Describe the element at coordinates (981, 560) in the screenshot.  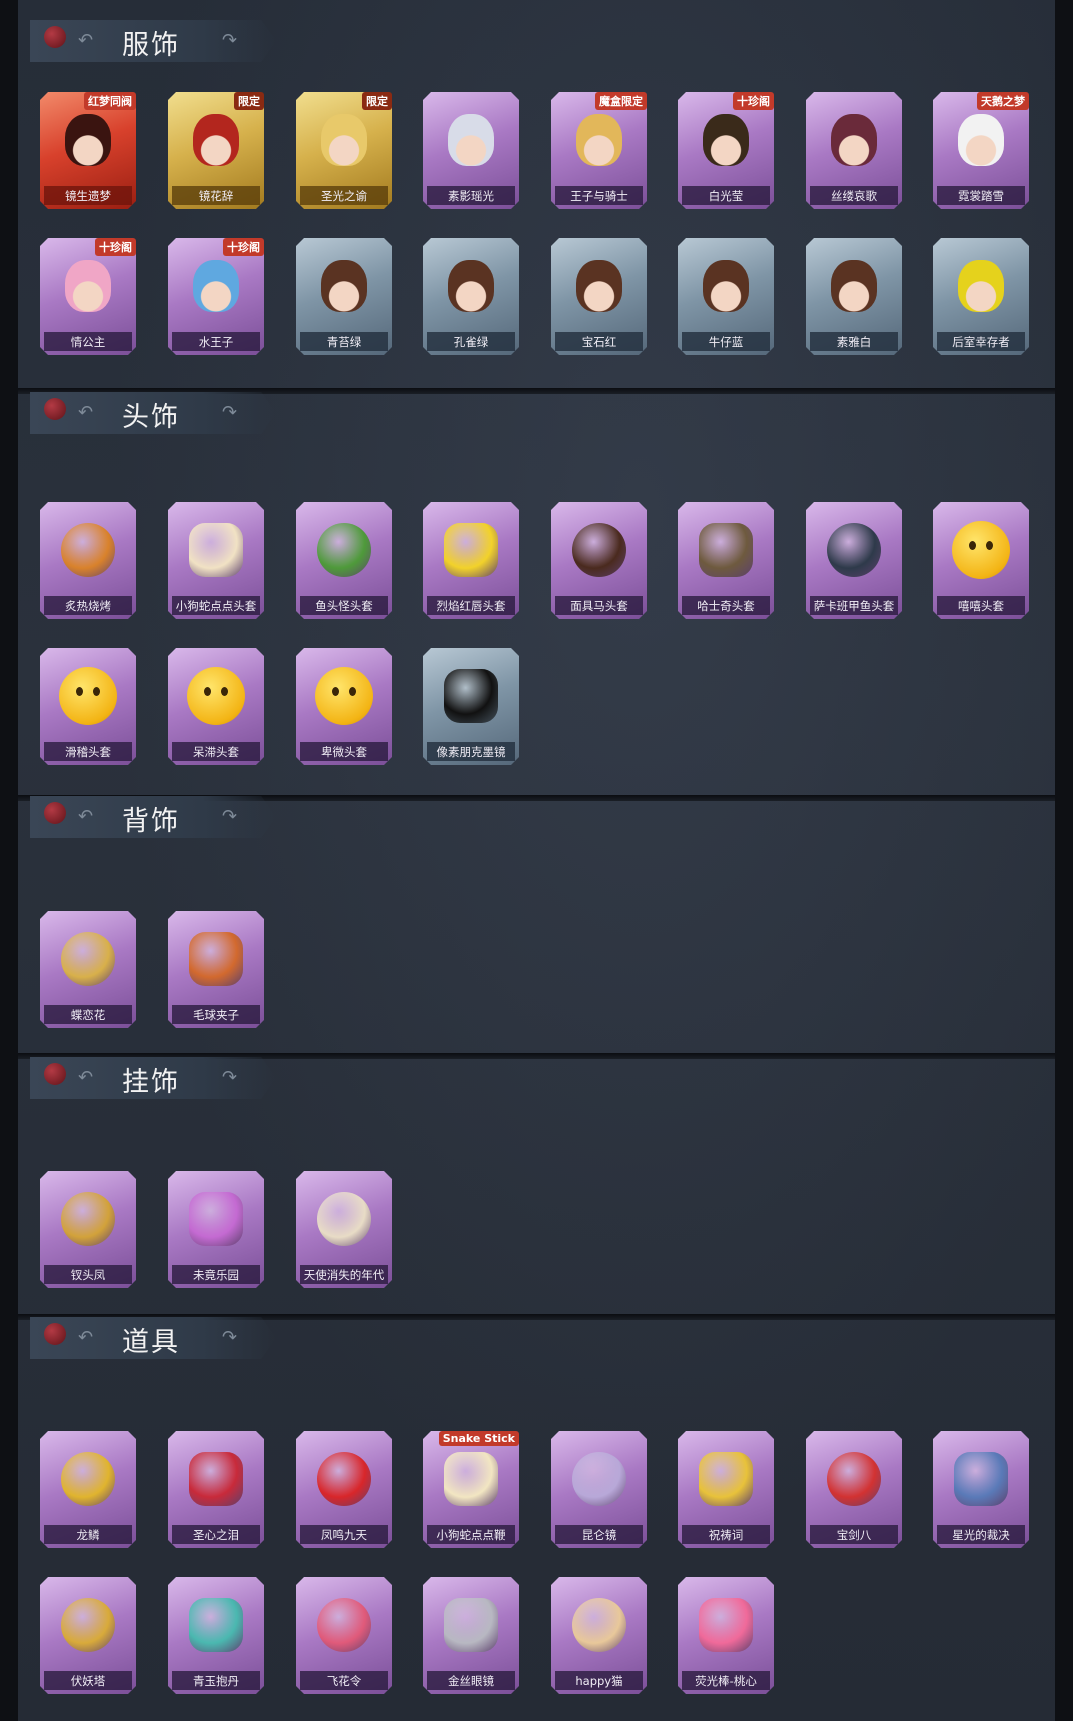
I see `item-card: 嘻嘻头套` at that location.